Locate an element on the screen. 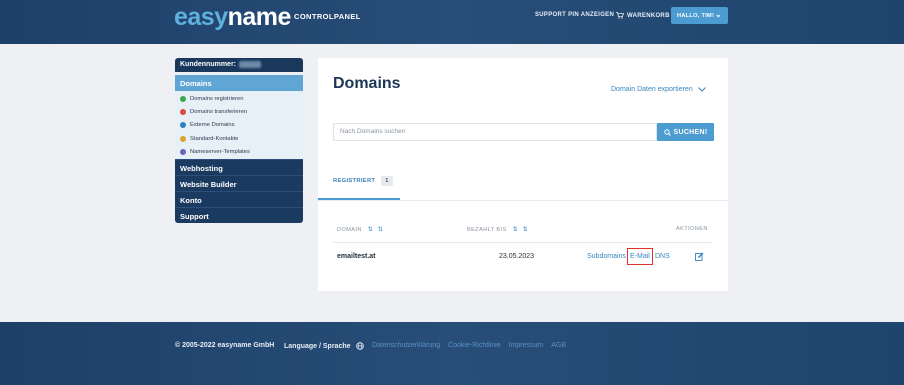 The image size is (904, 385). user-greeting: HALLO, TIM! is located at coordinates (696, 15).